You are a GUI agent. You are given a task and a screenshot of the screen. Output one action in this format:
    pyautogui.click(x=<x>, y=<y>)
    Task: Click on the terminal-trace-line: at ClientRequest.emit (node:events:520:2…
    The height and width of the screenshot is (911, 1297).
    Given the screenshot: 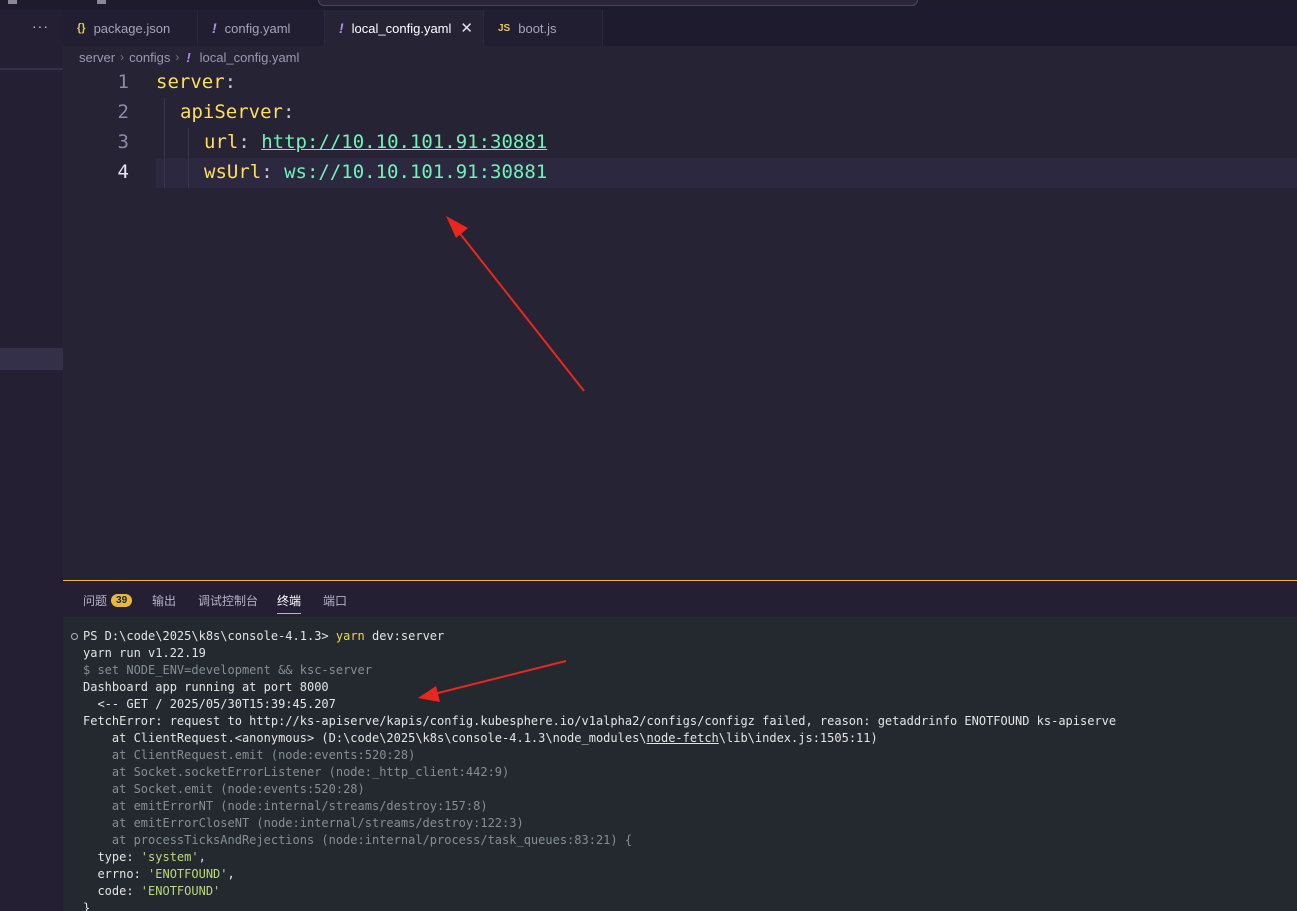 What is the action you would take?
    pyautogui.click(x=249, y=755)
    